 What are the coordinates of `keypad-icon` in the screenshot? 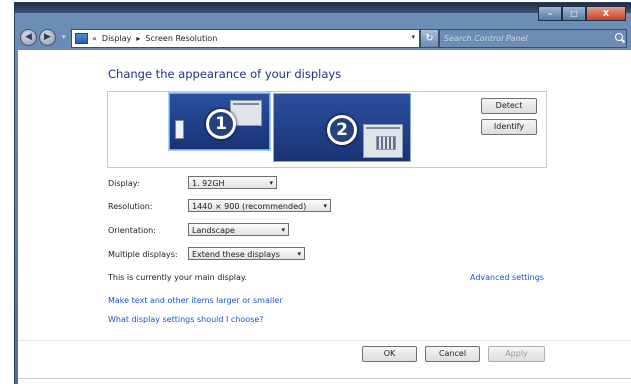 It's located at (386, 143).